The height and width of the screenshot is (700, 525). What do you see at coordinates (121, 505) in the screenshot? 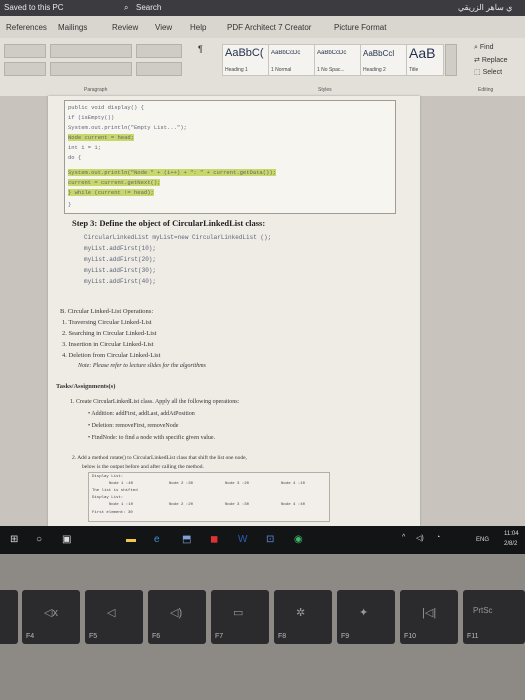
I see `table-cell: Node 1 :10` at bounding box center [121, 505].